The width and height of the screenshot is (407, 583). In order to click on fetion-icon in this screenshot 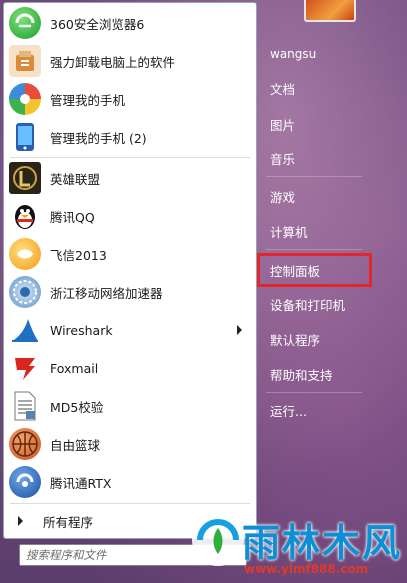, I will do `click(25, 254)`.